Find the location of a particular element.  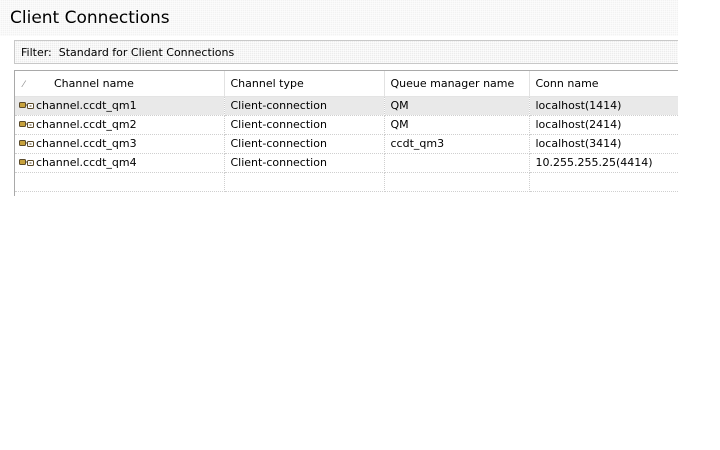

view-title-bar: Client Connections is located at coordinates (339, 18).